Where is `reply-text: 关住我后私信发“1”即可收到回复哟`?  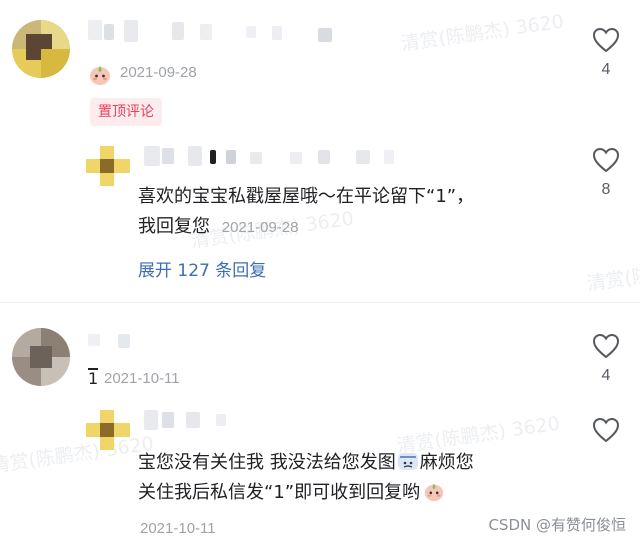 reply-text: 关住我后私信发“1”即可收到回复哟 is located at coordinates (279, 492).